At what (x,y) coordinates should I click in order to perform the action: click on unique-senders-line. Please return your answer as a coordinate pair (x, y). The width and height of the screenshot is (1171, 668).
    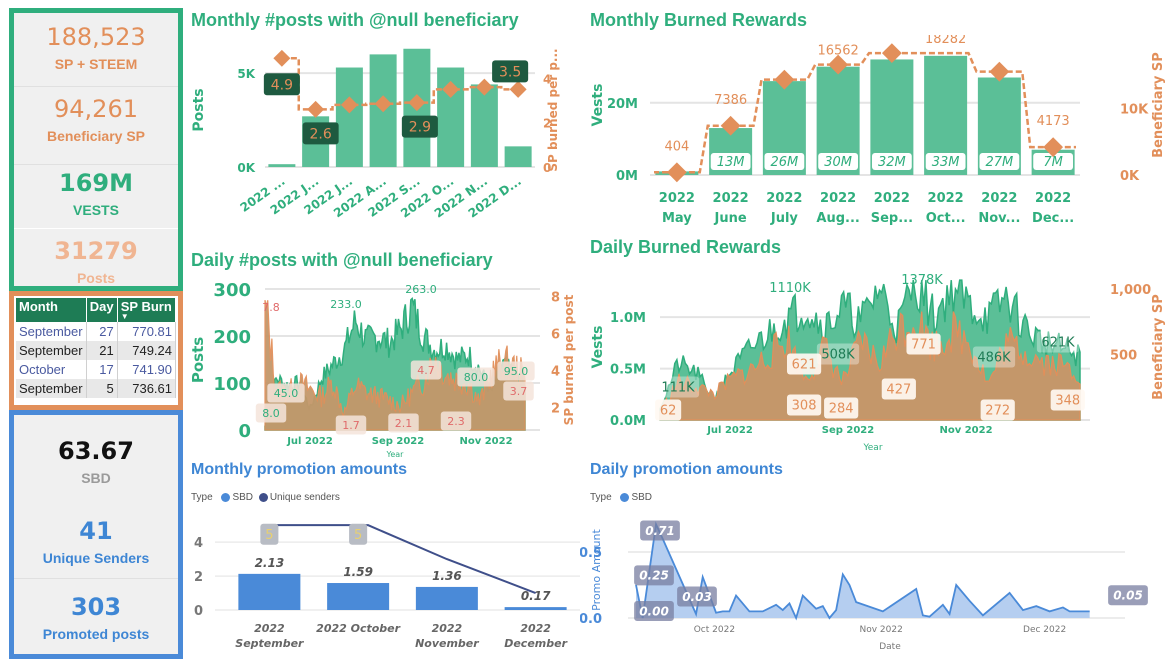
    Looking at the image, I should click on (402, 559).